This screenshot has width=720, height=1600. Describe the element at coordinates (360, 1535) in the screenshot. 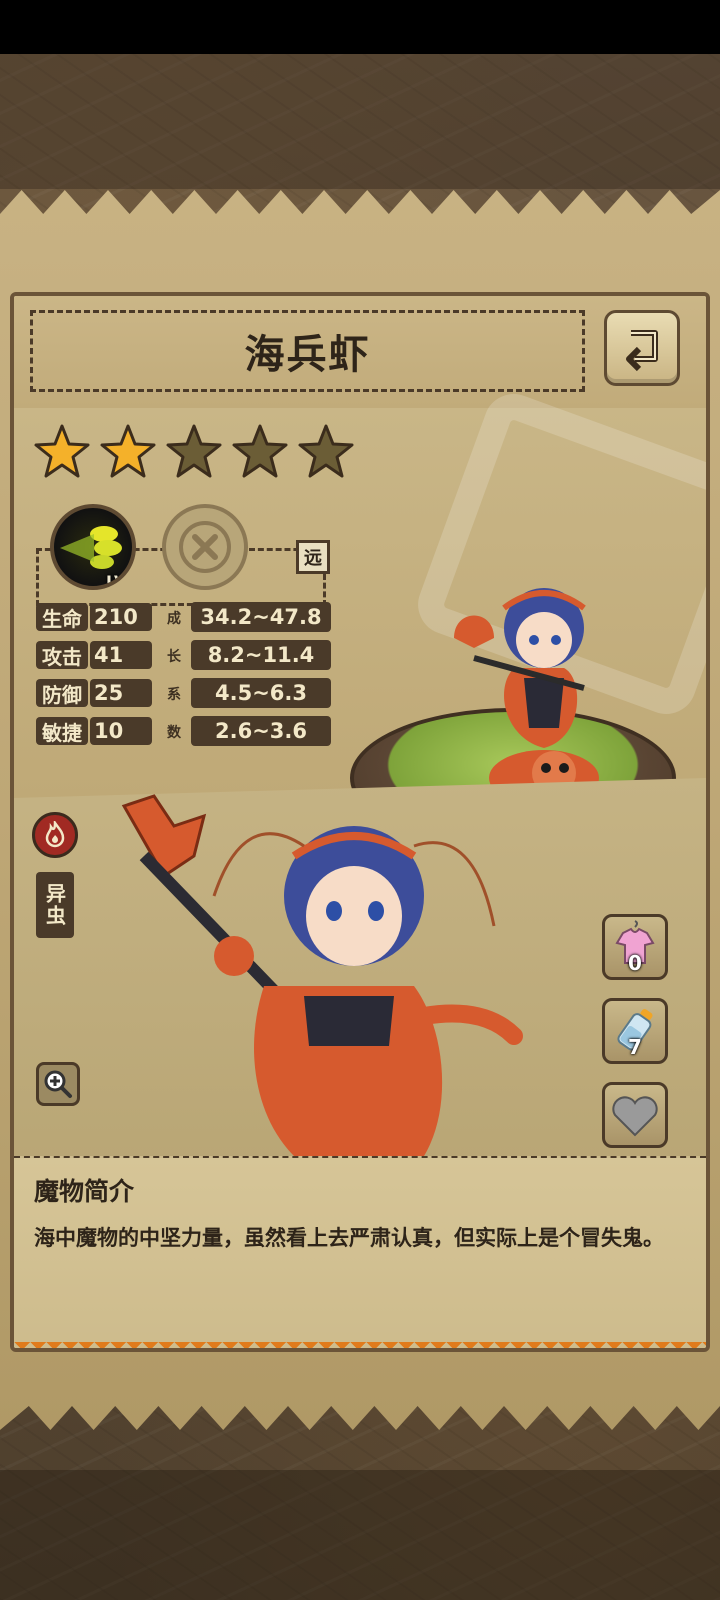

I see `background-band-bottom` at that location.